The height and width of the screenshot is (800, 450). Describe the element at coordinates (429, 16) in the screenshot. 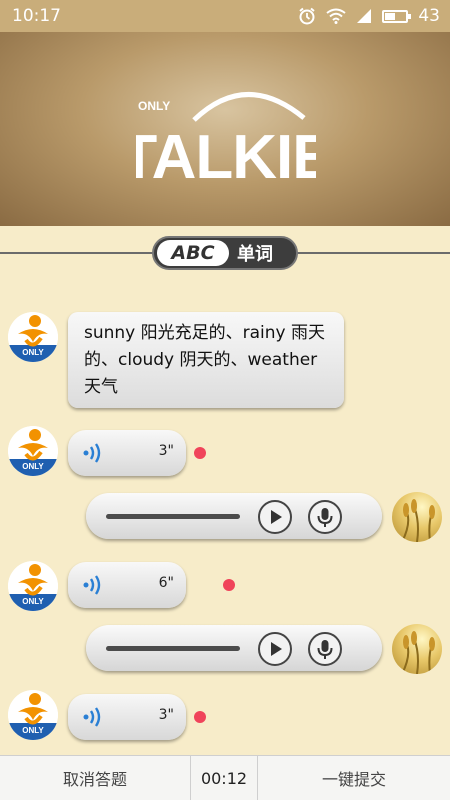

I see `battery-percent: 43` at that location.